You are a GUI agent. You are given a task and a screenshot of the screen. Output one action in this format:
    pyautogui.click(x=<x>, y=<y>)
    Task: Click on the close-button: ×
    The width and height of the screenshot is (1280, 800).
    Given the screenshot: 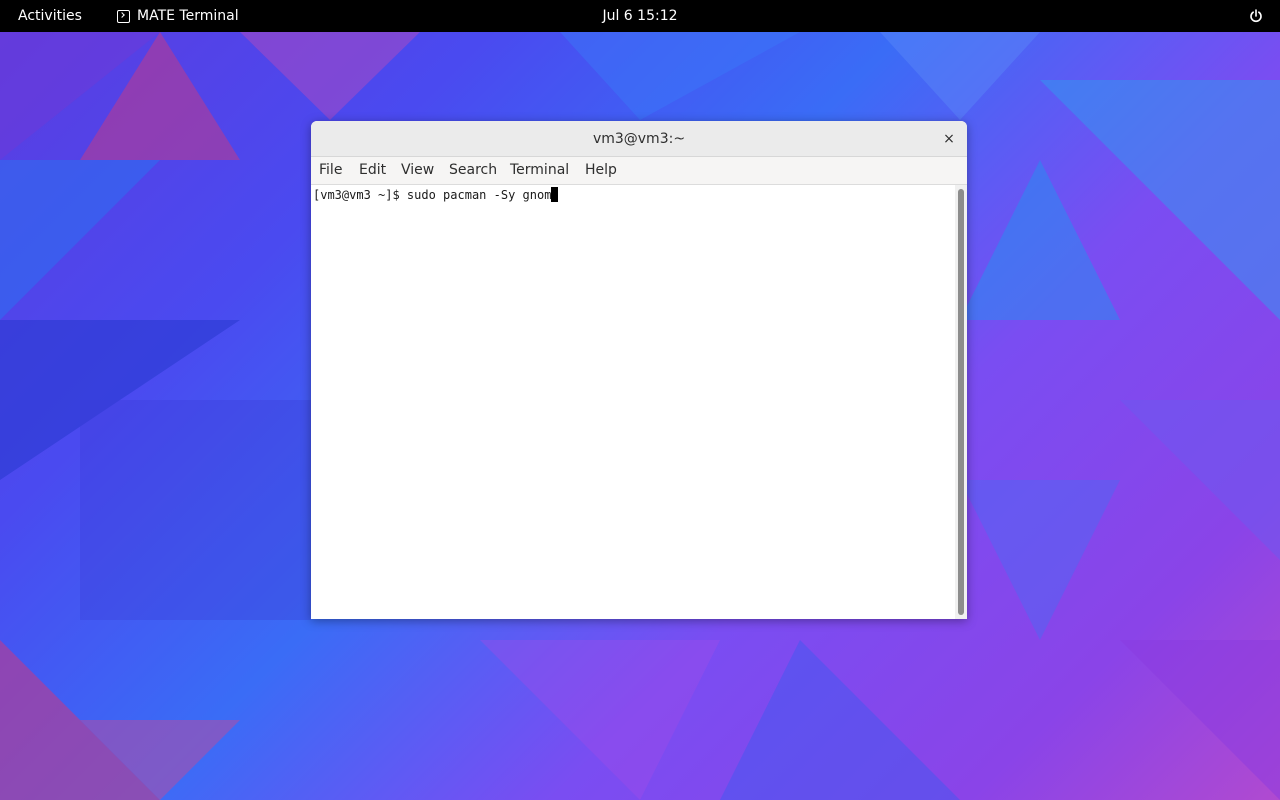 What is the action you would take?
    pyautogui.click(x=949, y=139)
    